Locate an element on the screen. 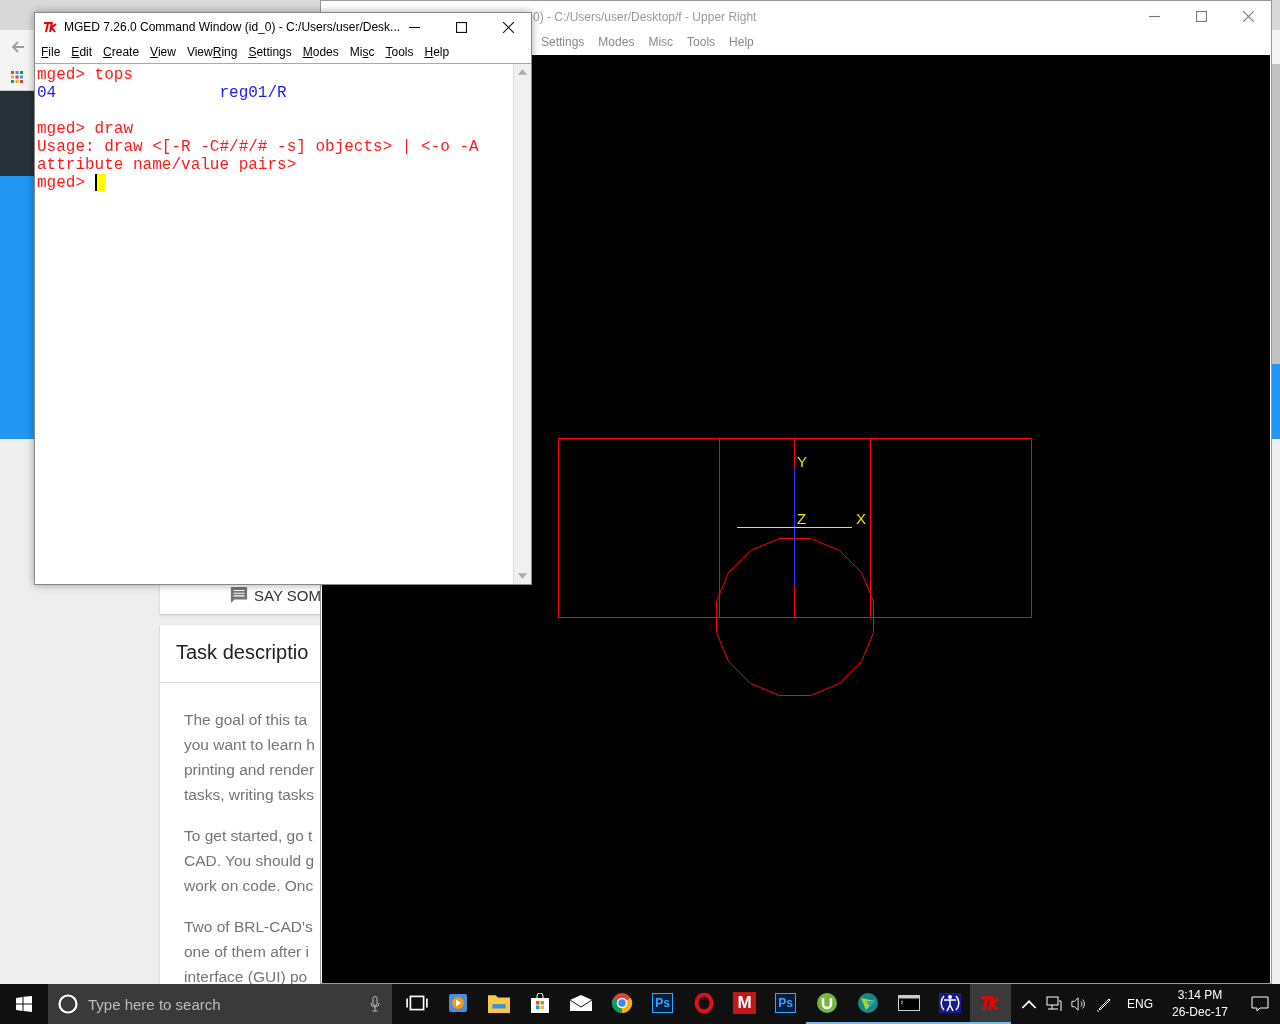  console-line: Usage: draw <[-R -C#/#/# -s] objects> | <-o -A is located at coordinates (258, 147).